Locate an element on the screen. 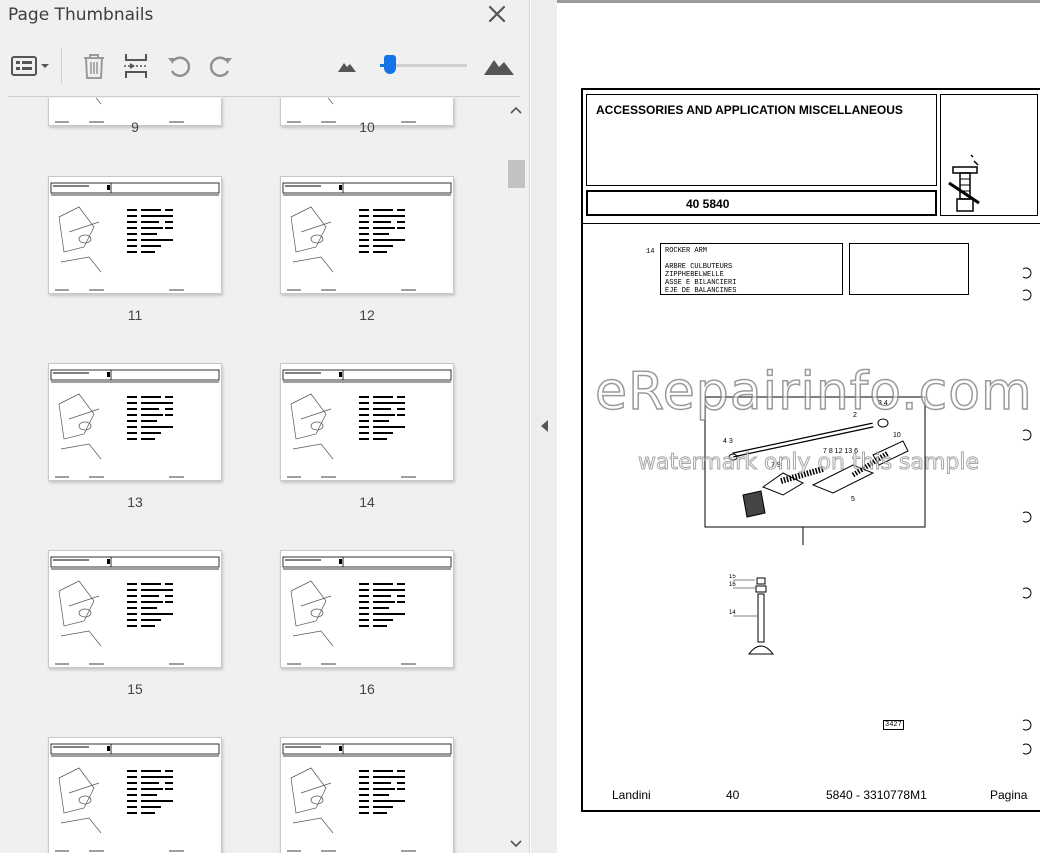 This screenshot has height=853, width=1040. footer-label: Pagina is located at coordinates (1009, 795).